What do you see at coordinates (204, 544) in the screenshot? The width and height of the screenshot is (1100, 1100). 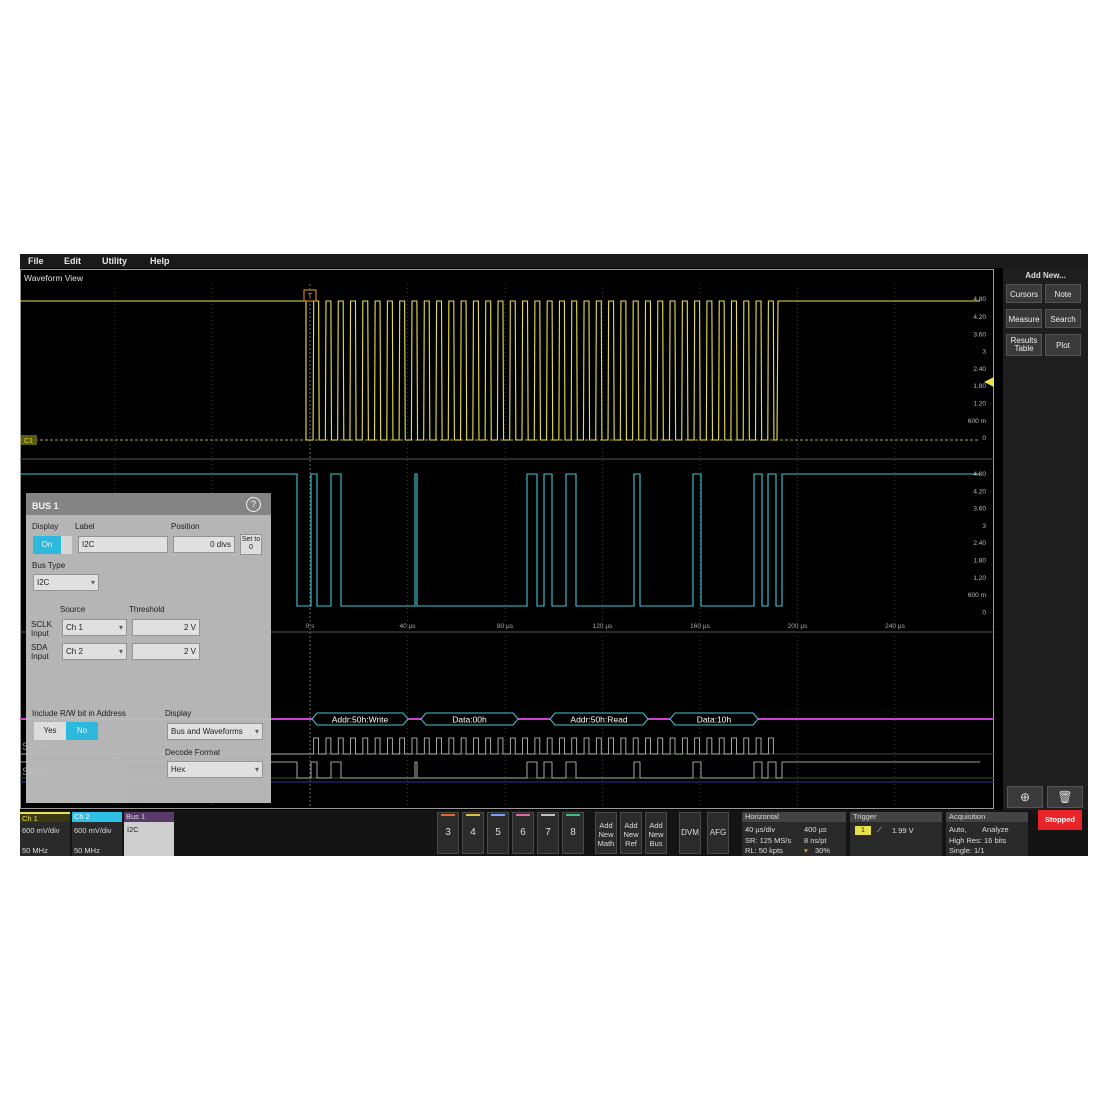 I see `position-input: 0 divs` at bounding box center [204, 544].